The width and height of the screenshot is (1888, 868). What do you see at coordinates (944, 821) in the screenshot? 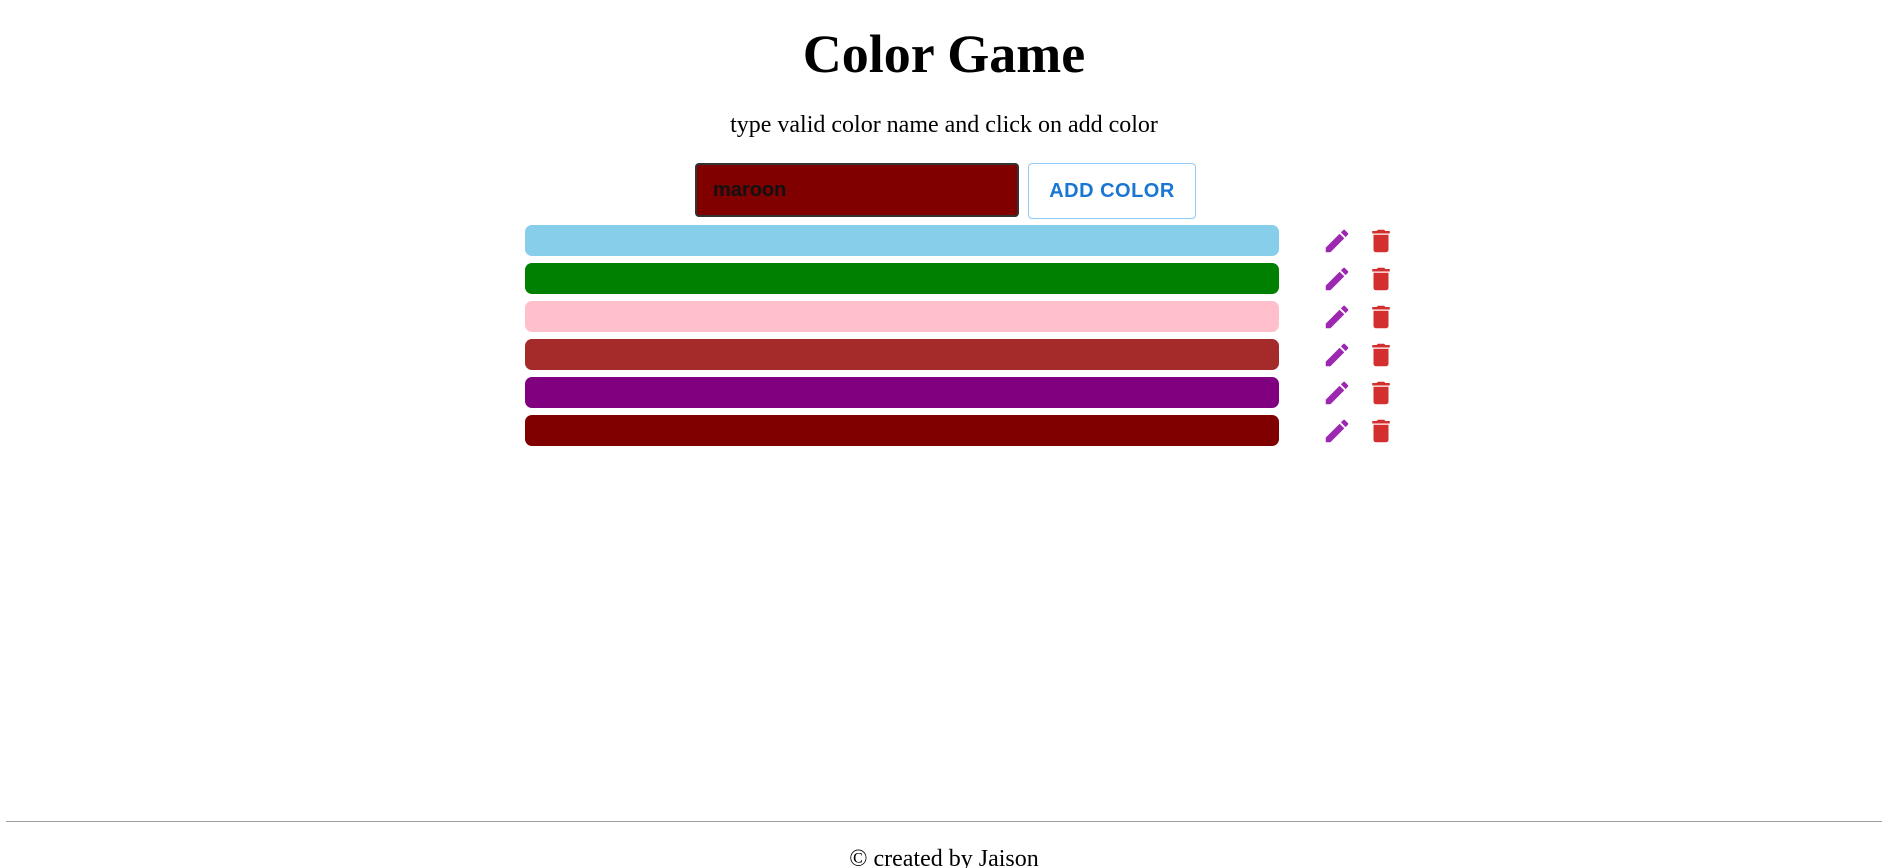
I see `footer-divider` at bounding box center [944, 821].